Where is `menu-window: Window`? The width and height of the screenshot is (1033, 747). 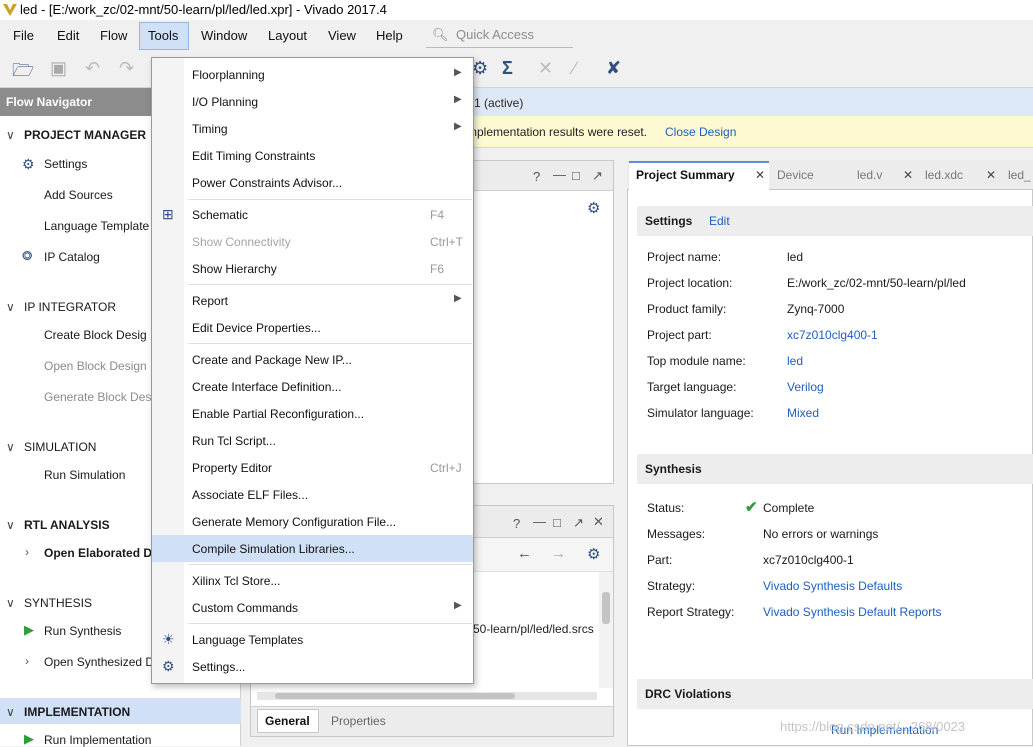
menu-window: Window is located at coordinates (224, 35).